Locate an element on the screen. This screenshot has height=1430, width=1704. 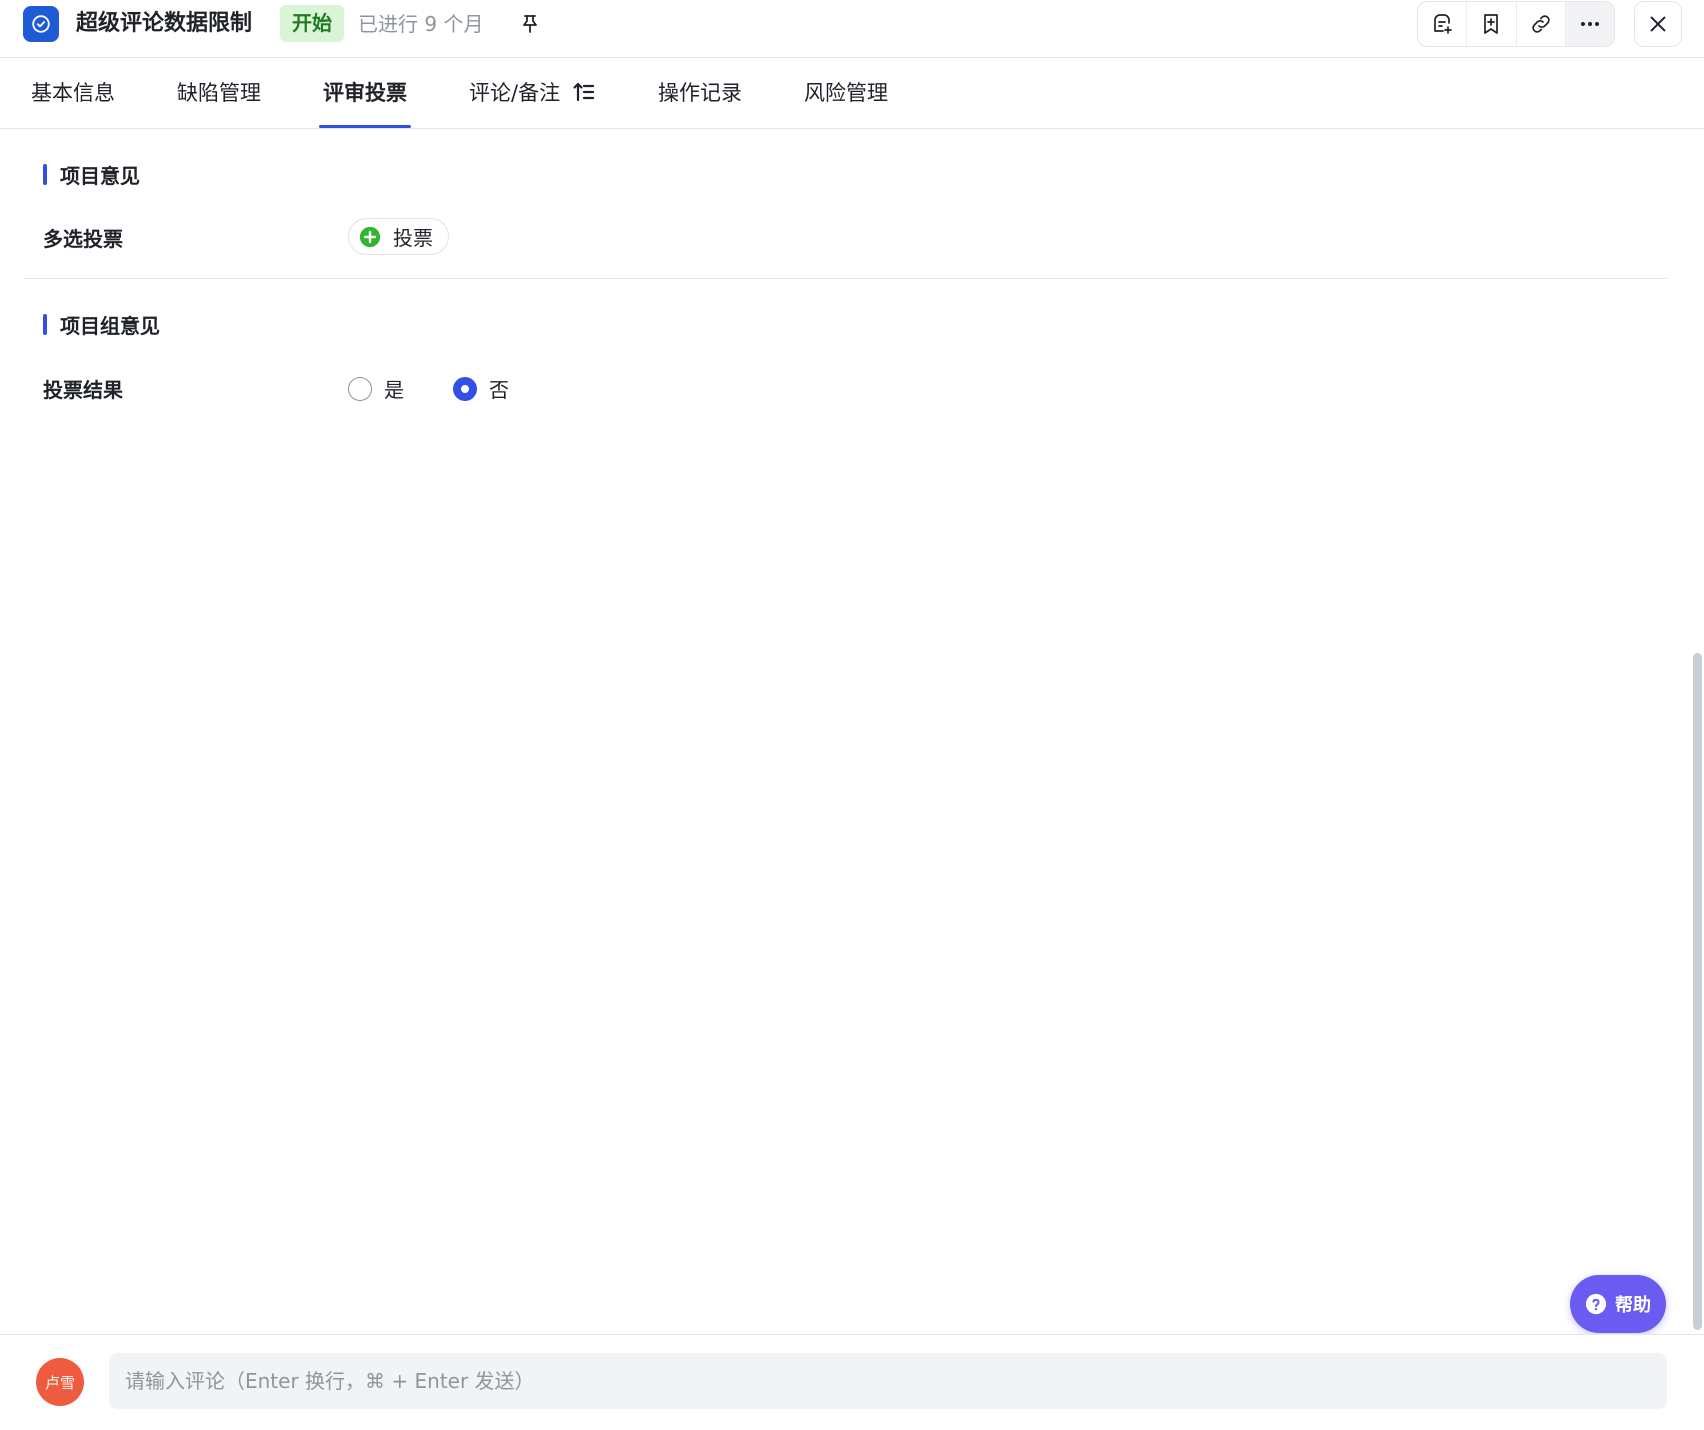
radio-no: 否 is located at coordinates (481, 388).